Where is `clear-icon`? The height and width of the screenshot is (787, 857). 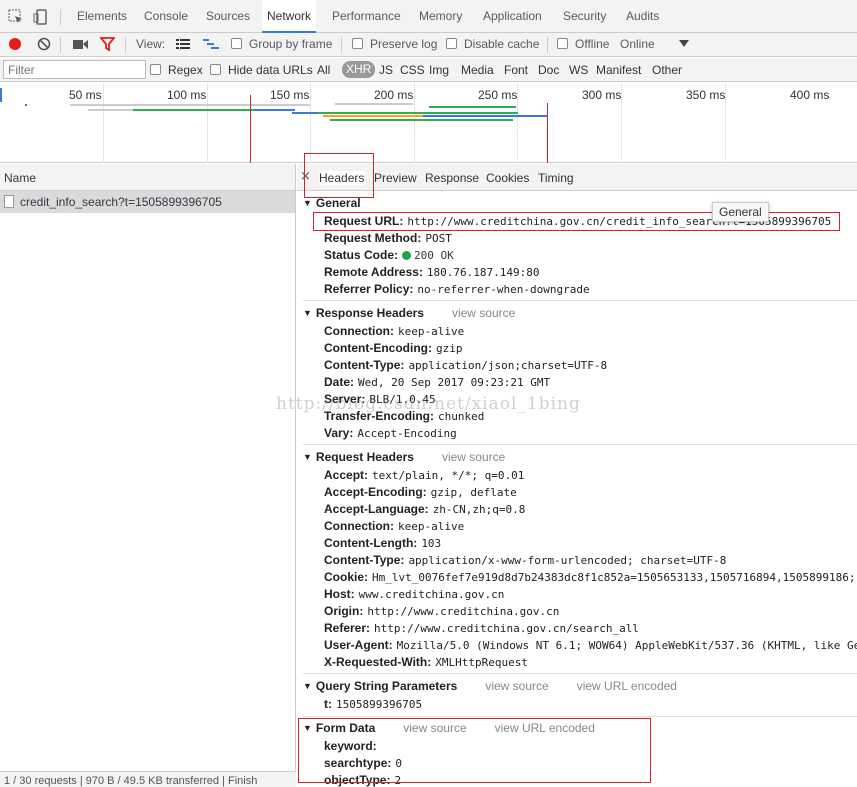 clear-icon is located at coordinates (44, 44).